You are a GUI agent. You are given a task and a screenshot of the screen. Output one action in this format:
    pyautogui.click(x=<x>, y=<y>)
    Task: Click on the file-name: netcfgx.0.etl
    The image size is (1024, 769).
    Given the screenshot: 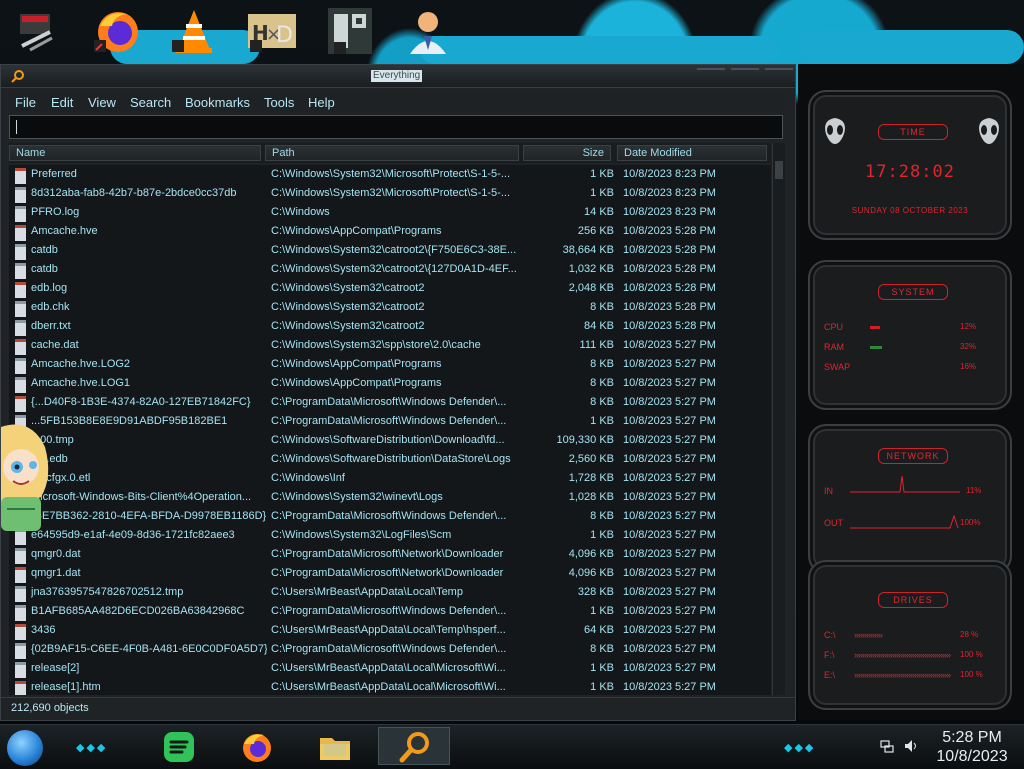 What is the action you would take?
    pyautogui.click(x=61, y=478)
    